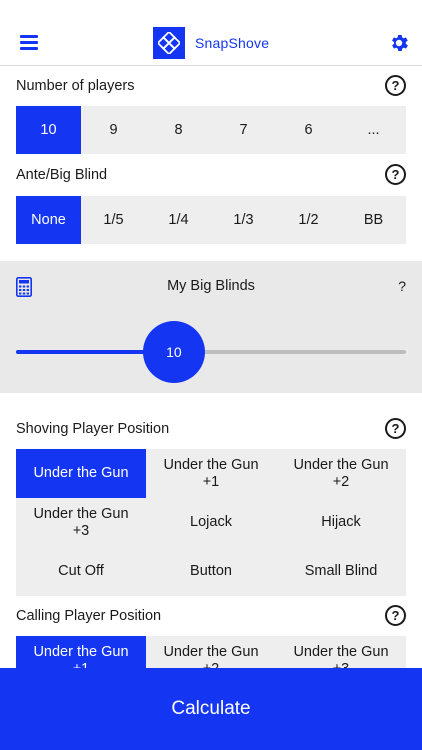 Image resolution: width=422 pixels, height=750 pixels. What do you see at coordinates (81, 473) in the screenshot?
I see `shoving-position-option: Under the Gun` at bounding box center [81, 473].